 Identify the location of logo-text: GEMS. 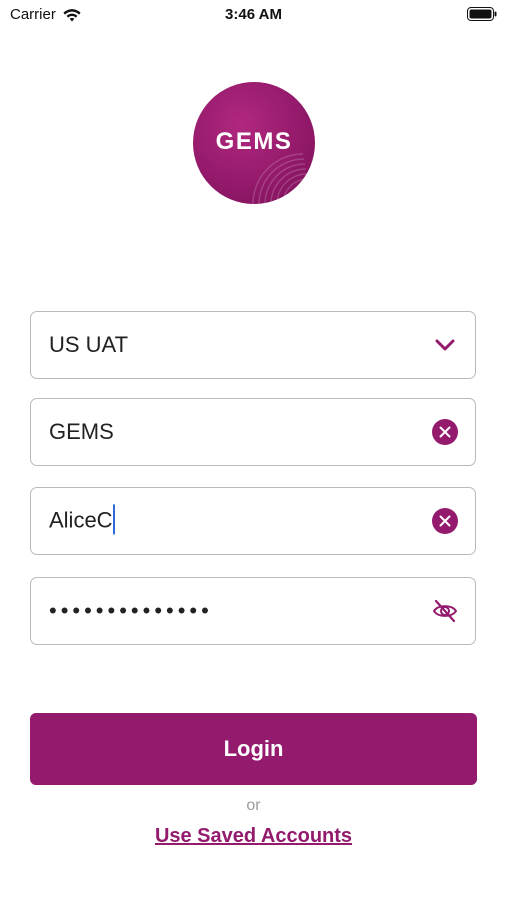
(254, 141).